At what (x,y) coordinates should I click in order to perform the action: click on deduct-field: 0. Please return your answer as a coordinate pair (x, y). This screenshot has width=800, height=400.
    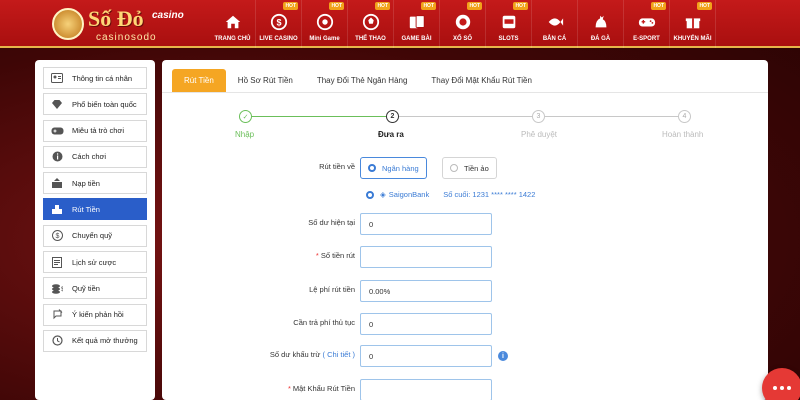
    Looking at the image, I should click on (426, 356).